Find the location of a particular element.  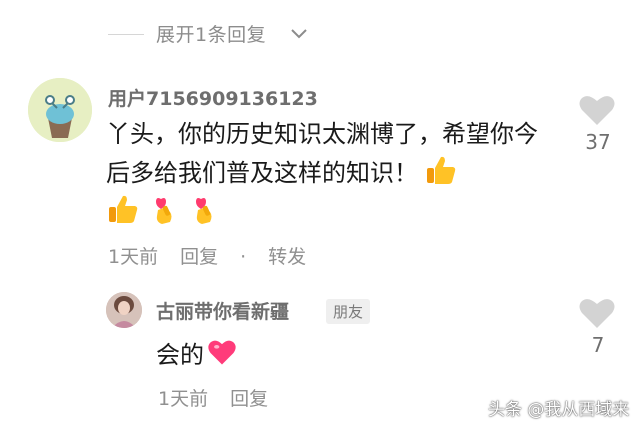

reply-like-count: 7 is located at coordinates (598, 345).